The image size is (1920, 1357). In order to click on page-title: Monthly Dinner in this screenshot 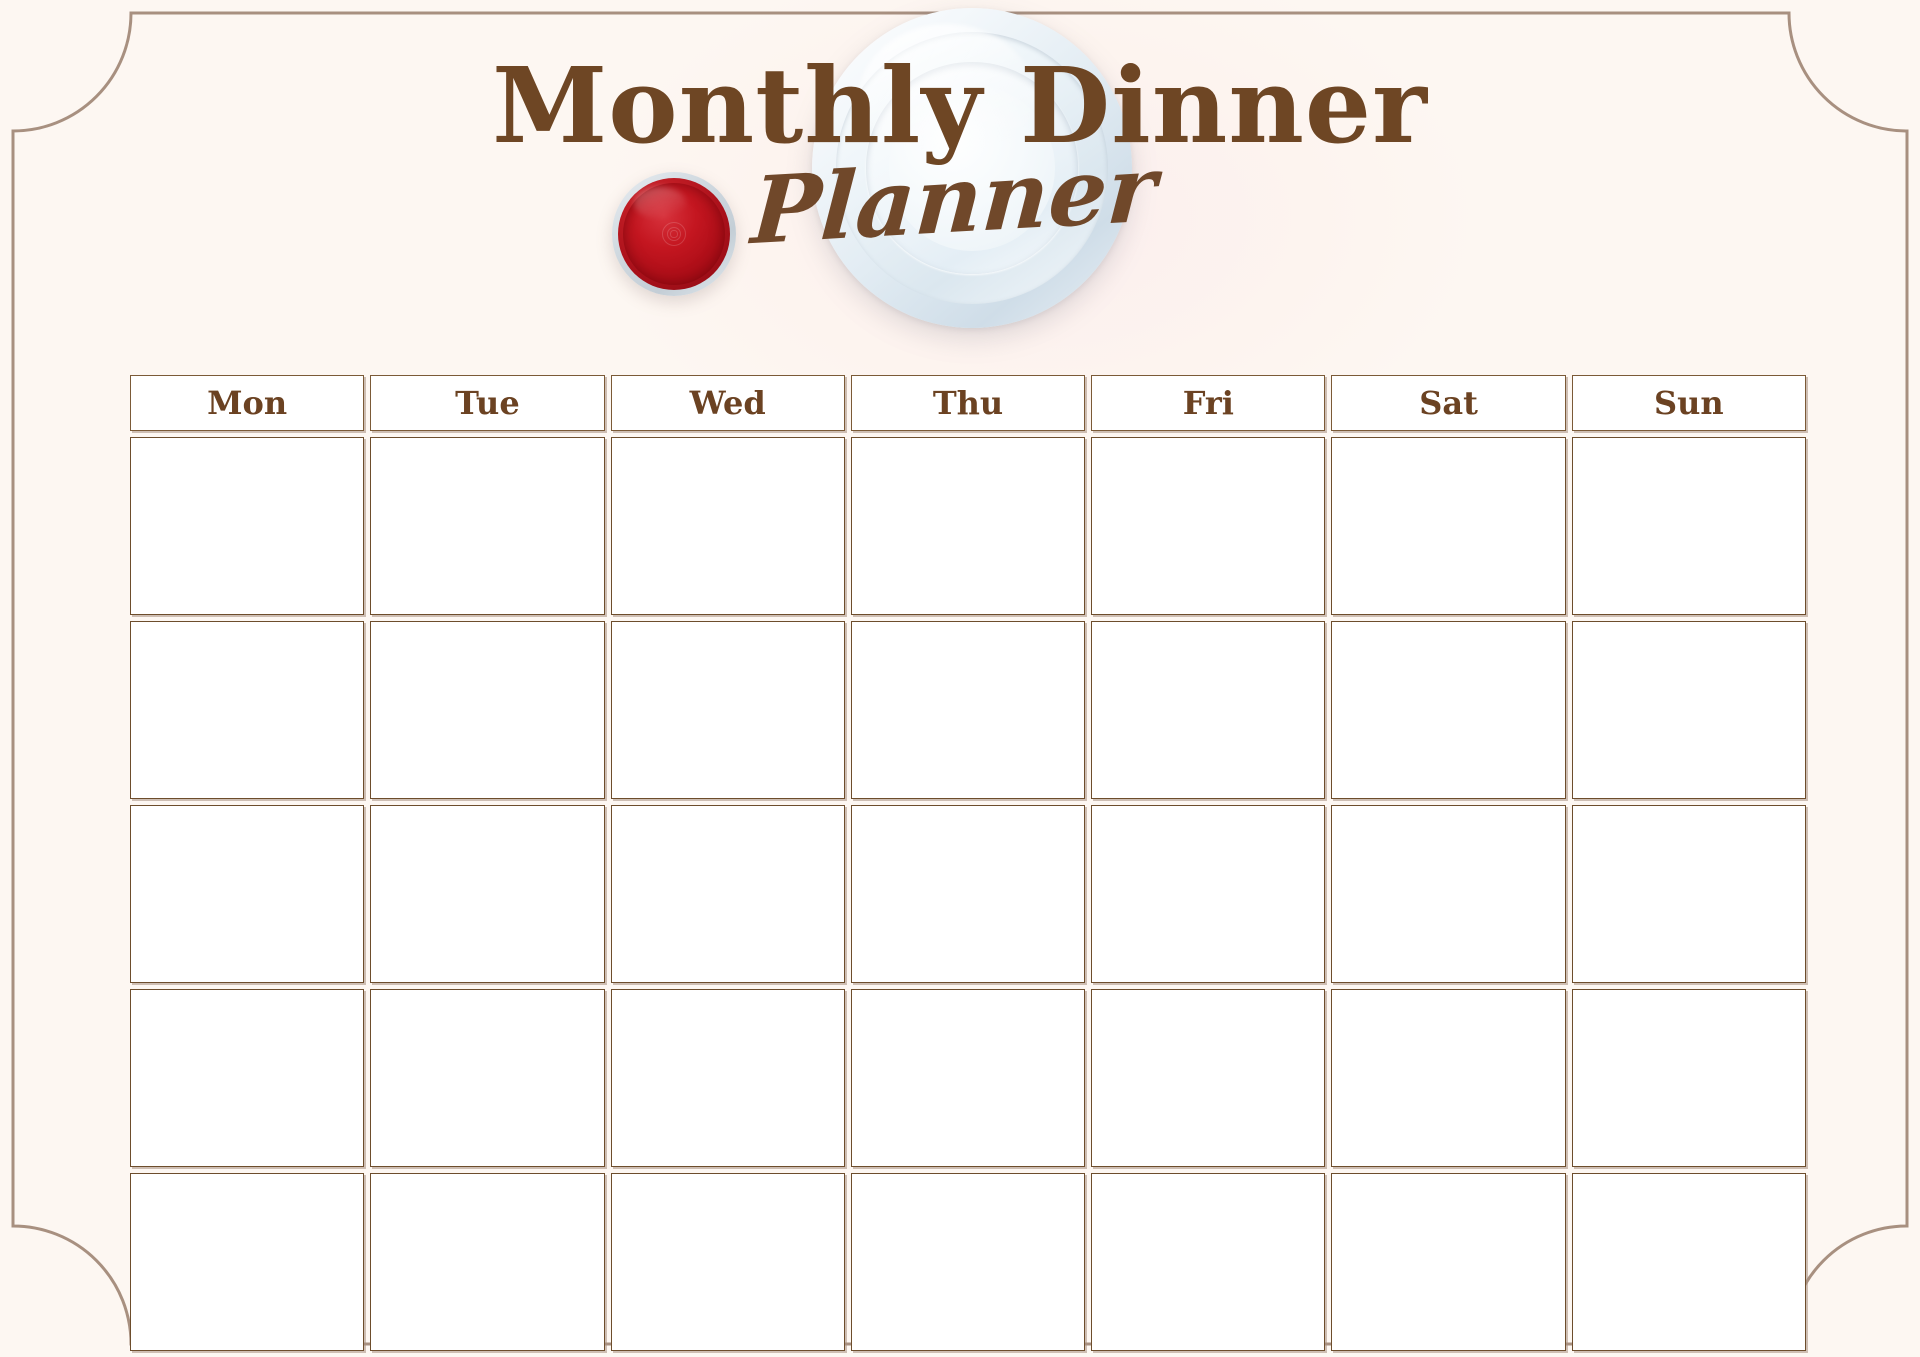, I will do `click(960, 105)`.